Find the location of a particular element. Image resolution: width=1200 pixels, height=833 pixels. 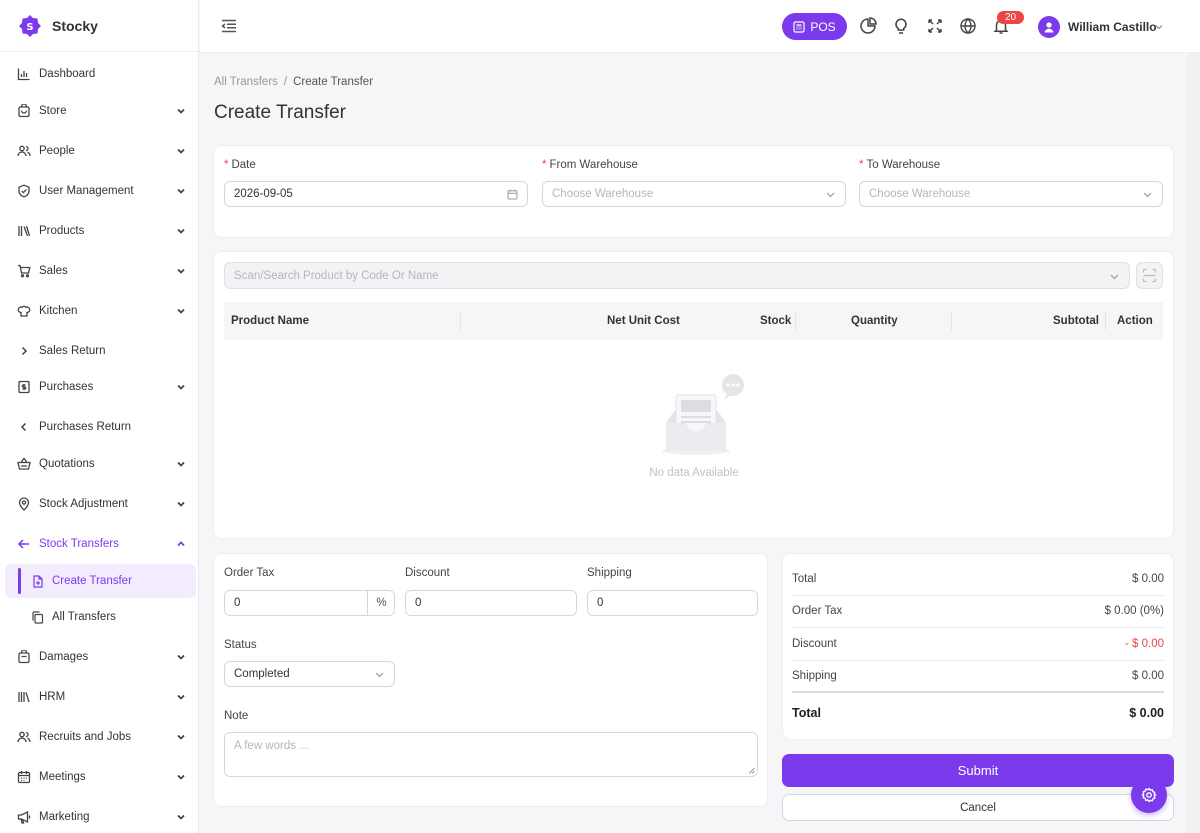

shipping-input: 0 is located at coordinates (672, 603).